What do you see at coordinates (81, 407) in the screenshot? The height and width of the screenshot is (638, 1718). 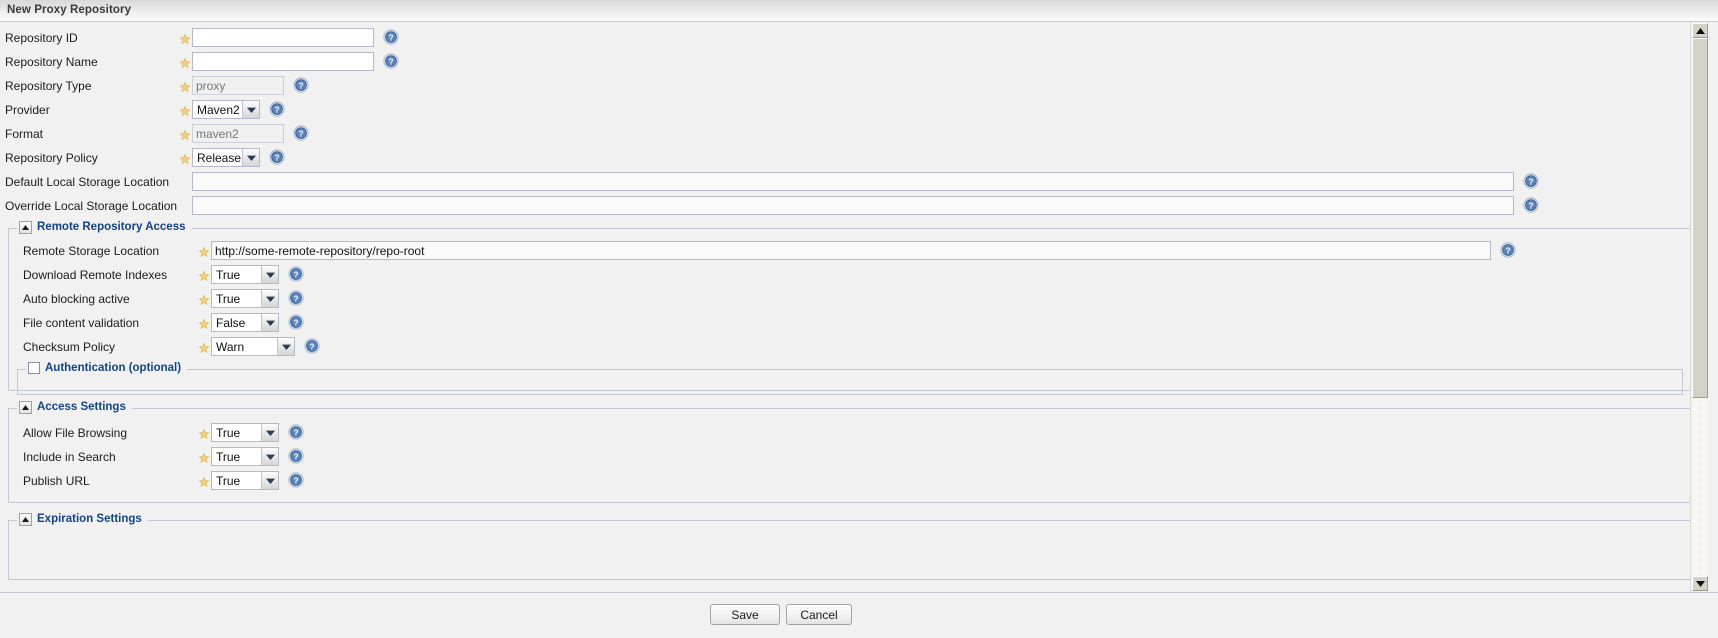 I see `access-settings-legend-label: Access Settings` at bounding box center [81, 407].